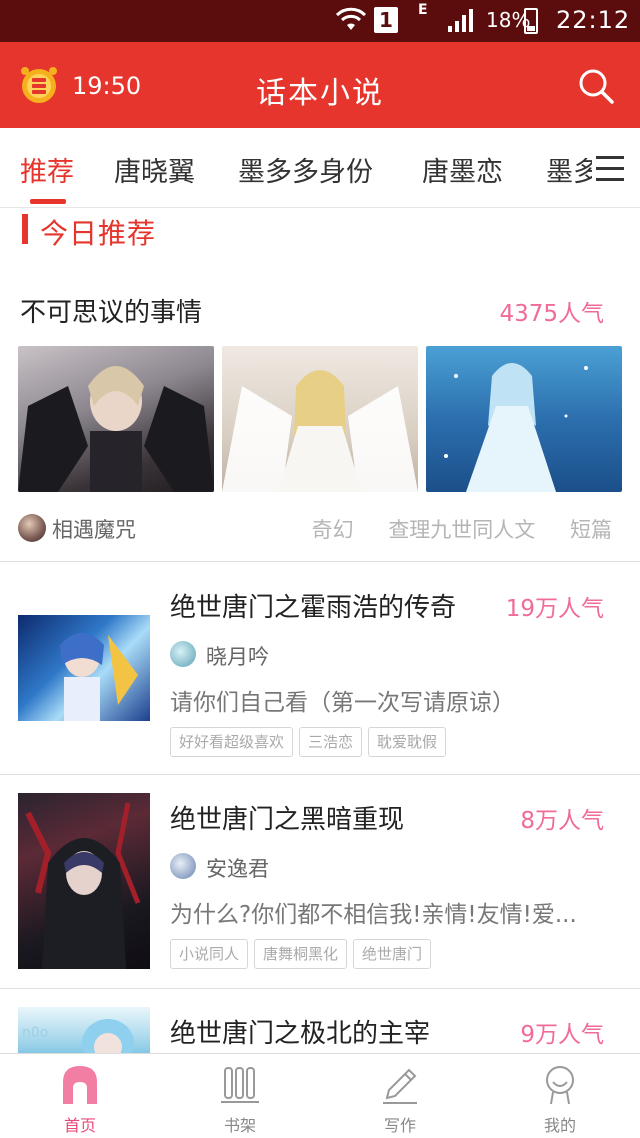 This screenshot has width=640, height=1138. Describe the element at coordinates (320, 21) in the screenshot. I see `status-bar: 1 E 18% 22:12` at that location.